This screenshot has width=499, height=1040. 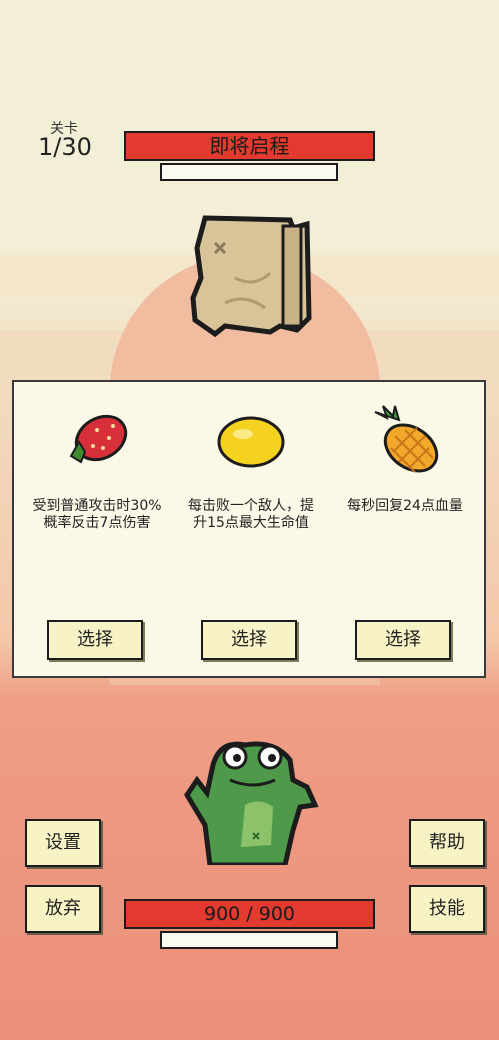 I want to click on reward-description: 受到普通攻击时30%概率反击7点伤害, so click(x=97, y=514).